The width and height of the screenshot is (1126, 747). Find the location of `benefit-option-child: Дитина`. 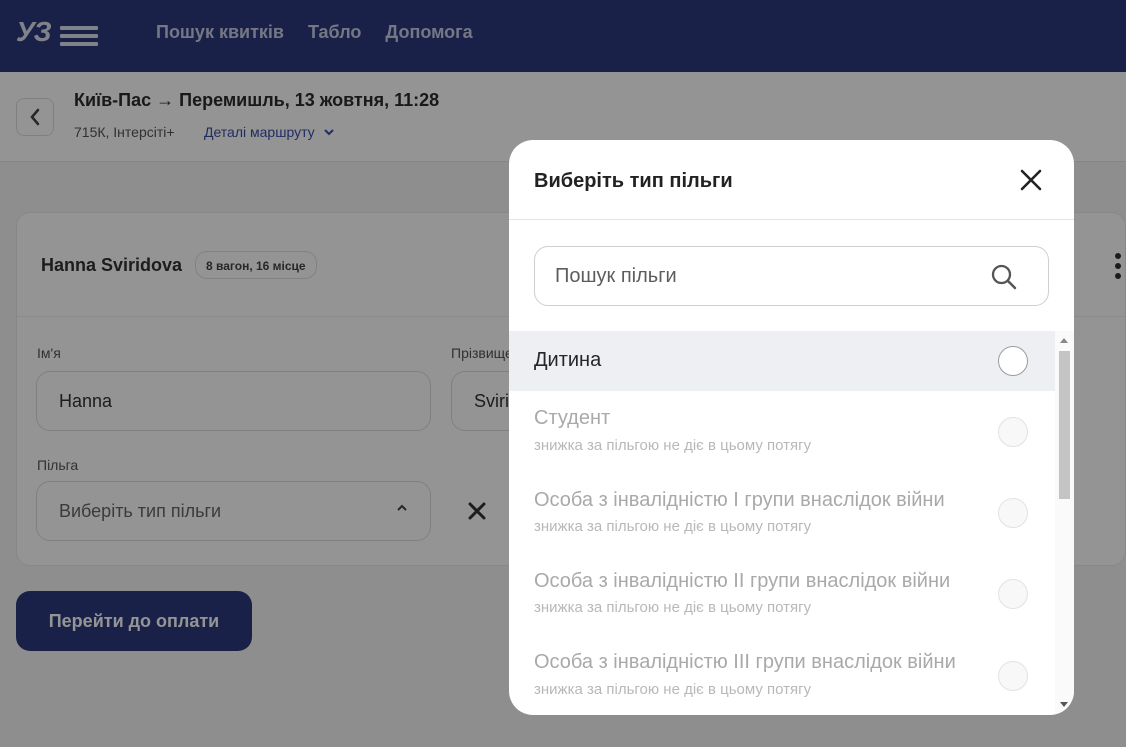

benefit-option-child: Дитина is located at coordinates (782, 361).